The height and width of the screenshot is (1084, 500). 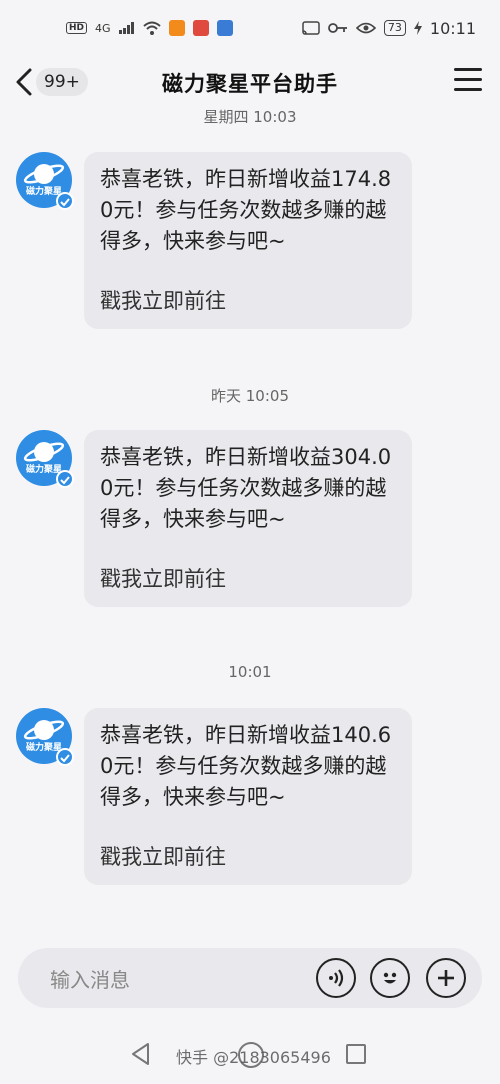 I want to click on voice-icon, so click(x=336, y=978).